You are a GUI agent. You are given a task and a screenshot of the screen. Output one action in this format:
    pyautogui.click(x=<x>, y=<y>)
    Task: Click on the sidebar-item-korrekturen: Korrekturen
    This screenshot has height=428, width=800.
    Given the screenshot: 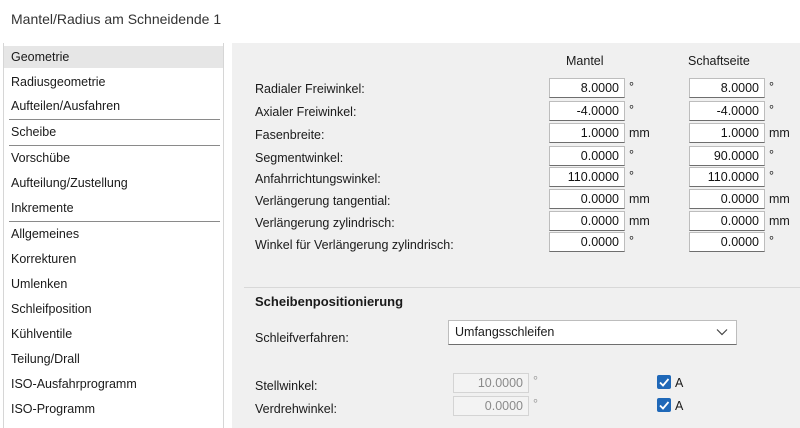 What is the action you would take?
    pyautogui.click(x=113, y=259)
    